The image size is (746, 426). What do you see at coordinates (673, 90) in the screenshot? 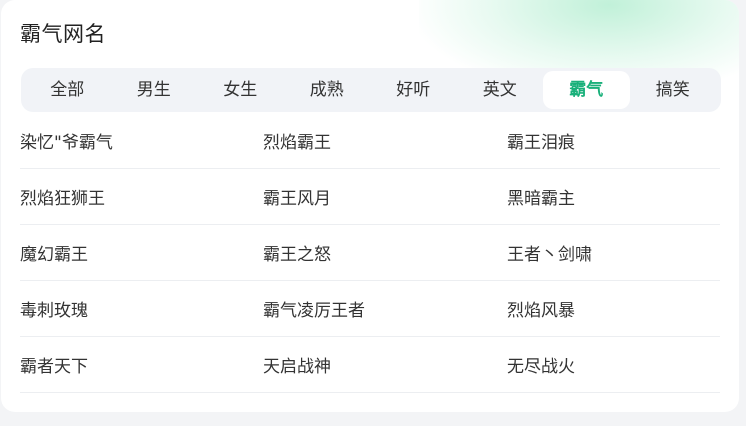
I see `tab-funny: 搞笑` at bounding box center [673, 90].